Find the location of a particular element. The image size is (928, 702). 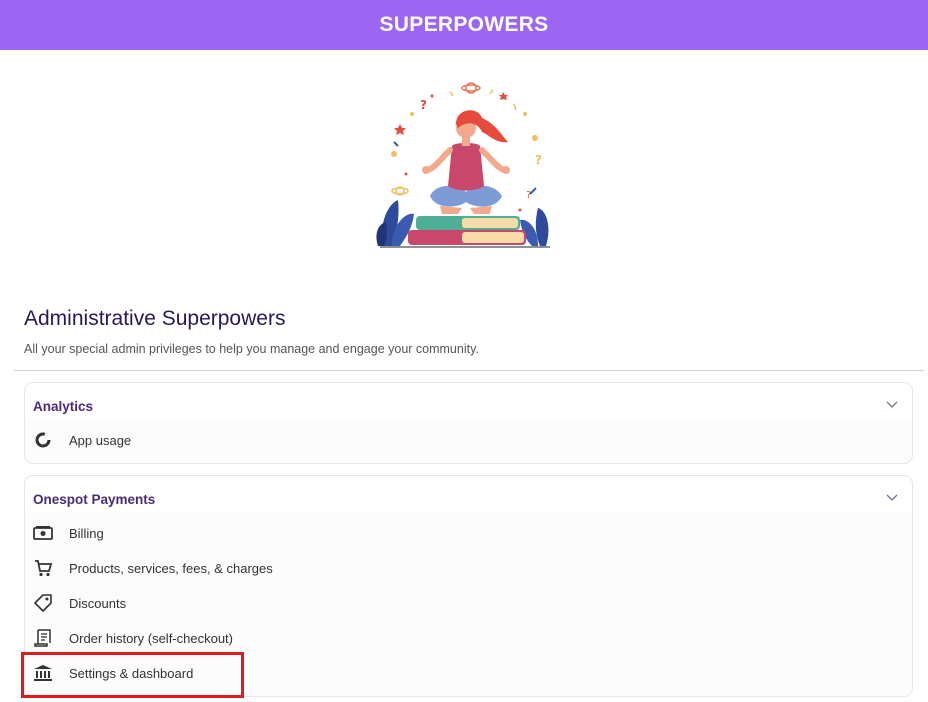

cash-icon is located at coordinates (43, 533).